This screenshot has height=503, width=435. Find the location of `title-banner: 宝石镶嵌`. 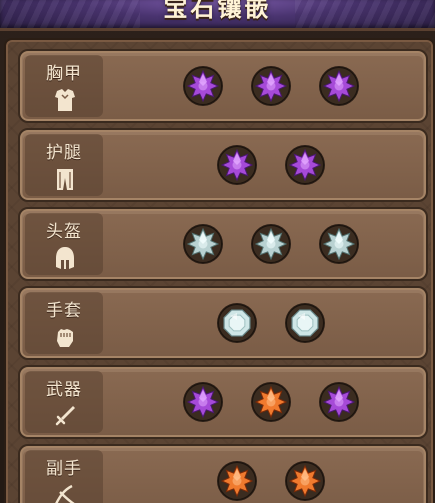

title-banner: 宝石镶嵌 is located at coordinates (217, 15).